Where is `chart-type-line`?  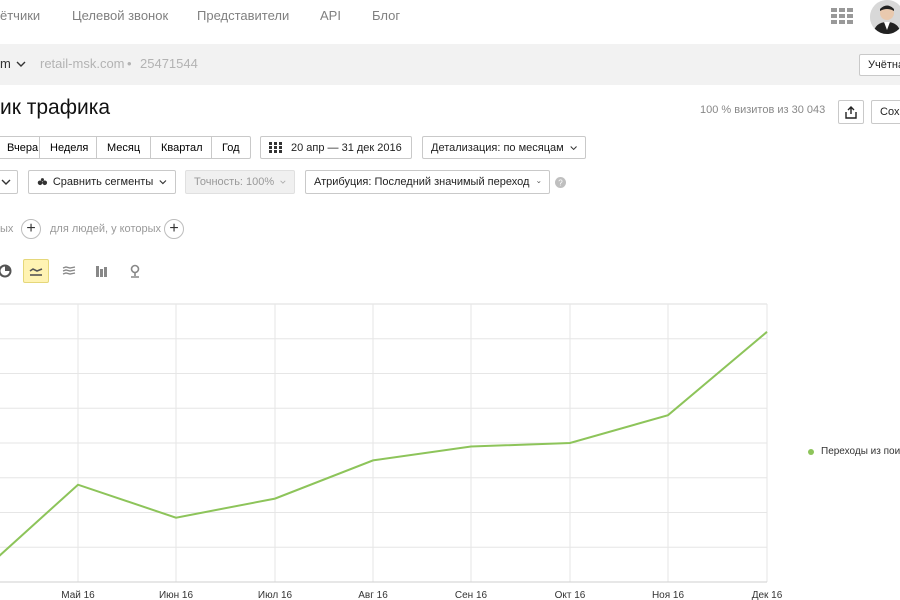 chart-type-line is located at coordinates (36, 271).